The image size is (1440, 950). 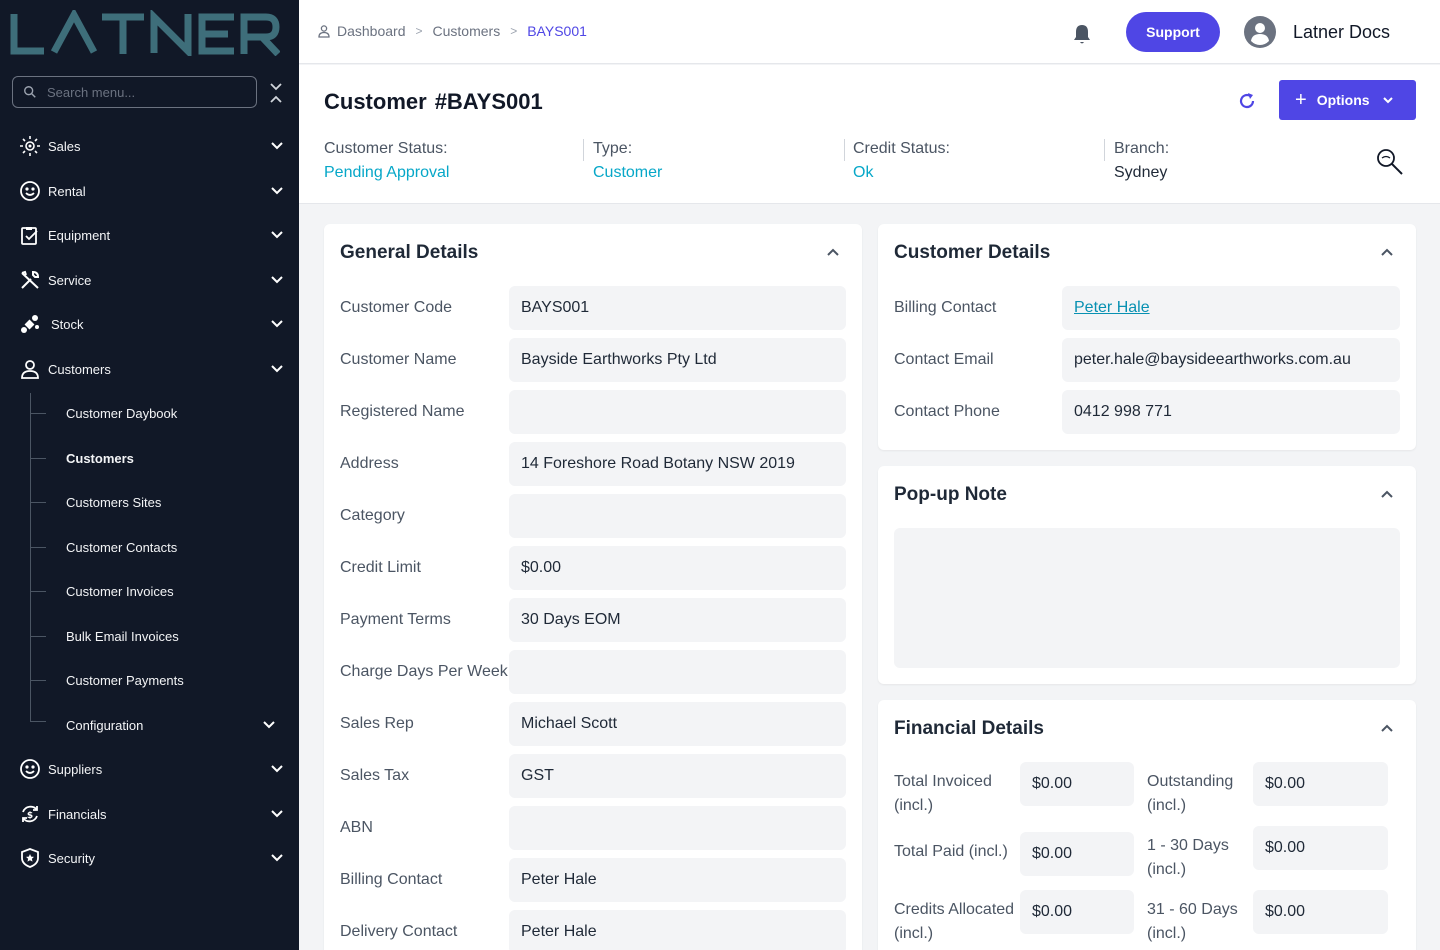 What do you see at coordinates (1231, 360) in the screenshot?
I see `contact-email-field: peter.hale@baysideearthworks.com.au` at bounding box center [1231, 360].